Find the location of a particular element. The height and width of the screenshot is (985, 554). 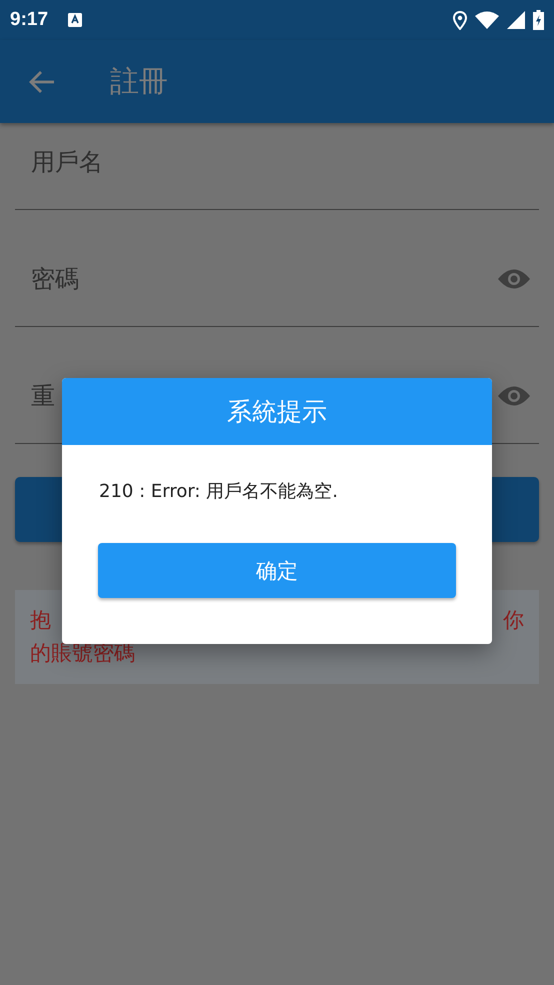

dialog-message: 210 : Error: 用戶名不能為空. is located at coordinates (218, 492).